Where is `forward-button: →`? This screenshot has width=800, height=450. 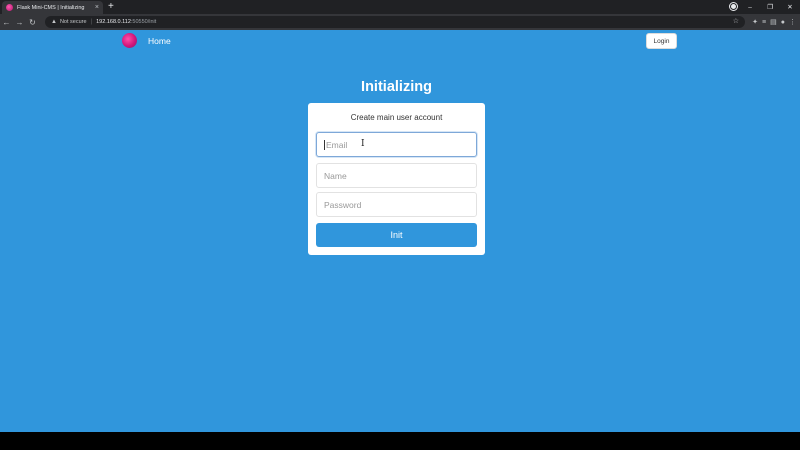 forward-button: → is located at coordinates (19, 22).